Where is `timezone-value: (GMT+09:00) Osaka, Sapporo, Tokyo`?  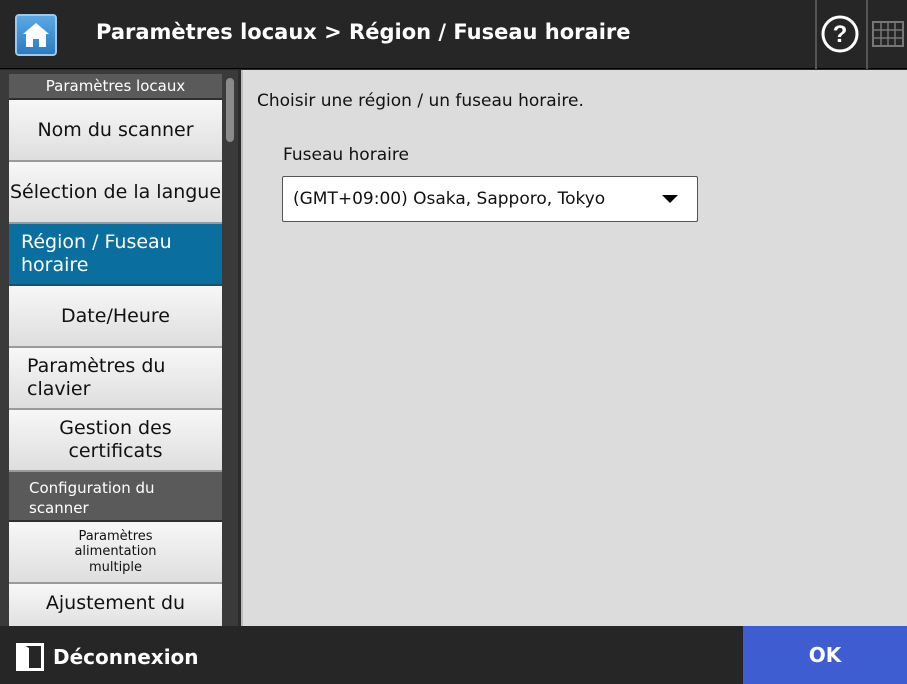
timezone-value: (GMT+09:00) Osaka, Sapporo, Tokyo is located at coordinates (449, 199).